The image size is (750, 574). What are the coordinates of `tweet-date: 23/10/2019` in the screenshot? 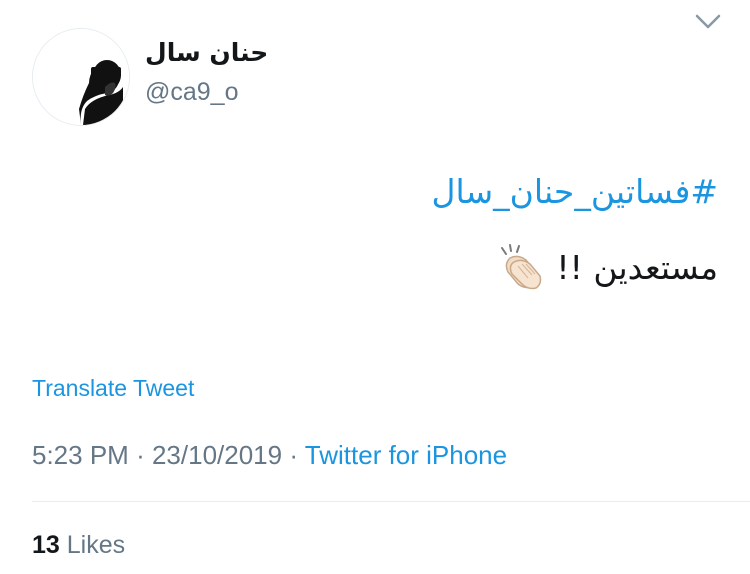 It's located at (217, 455).